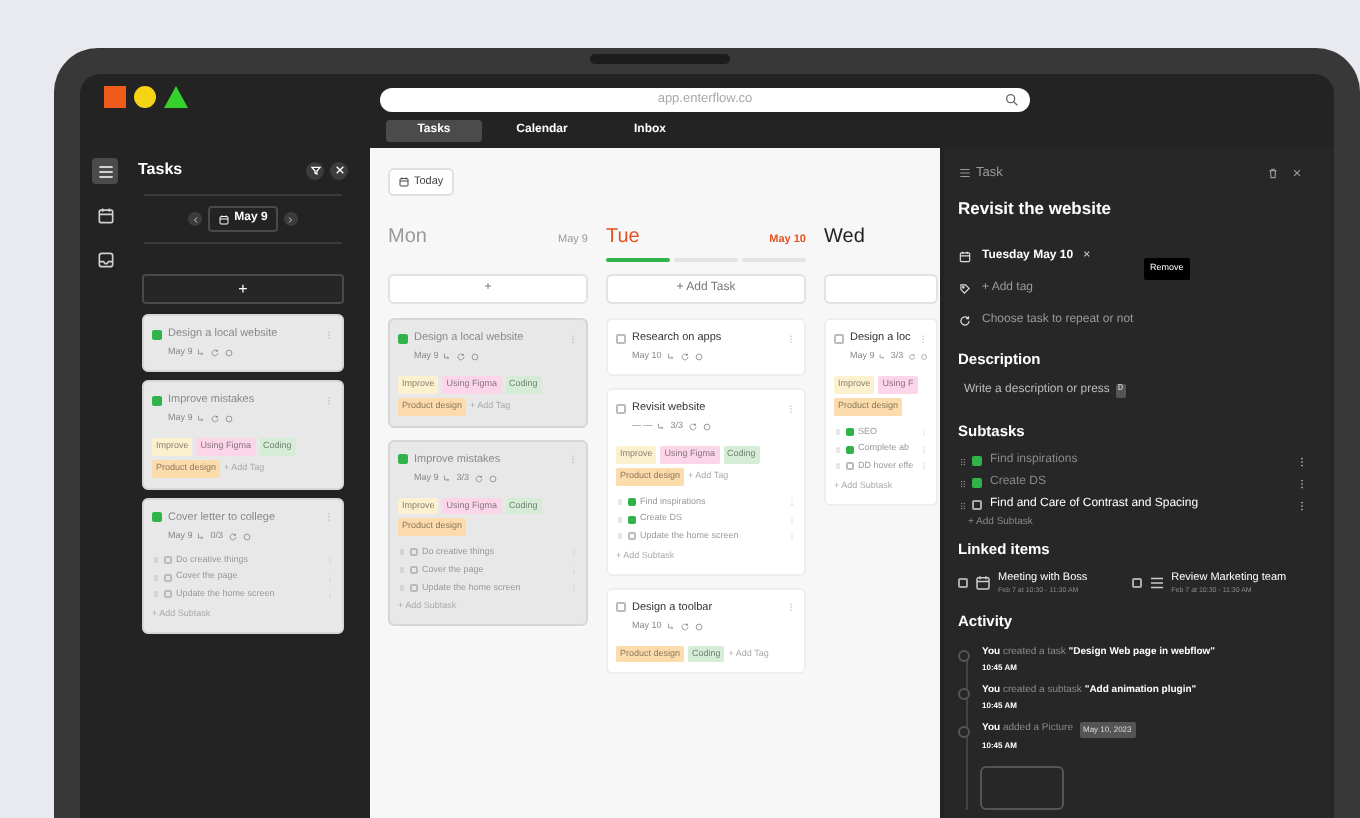  Describe the element at coordinates (176, 97) in the screenshot. I see `triangle-icon` at that location.